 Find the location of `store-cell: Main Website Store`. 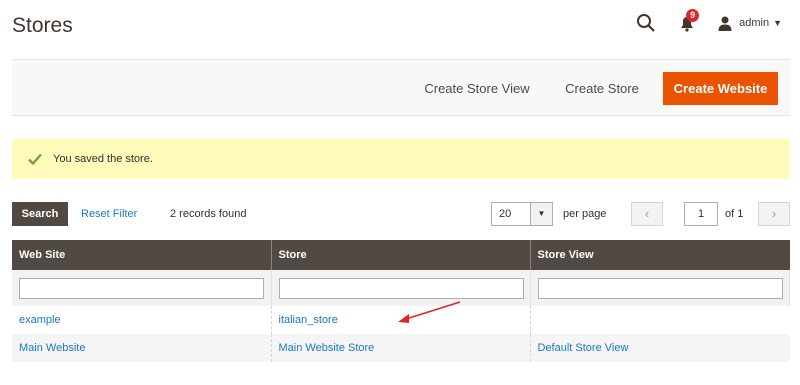

store-cell: Main Website Store is located at coordinates (401, 348).